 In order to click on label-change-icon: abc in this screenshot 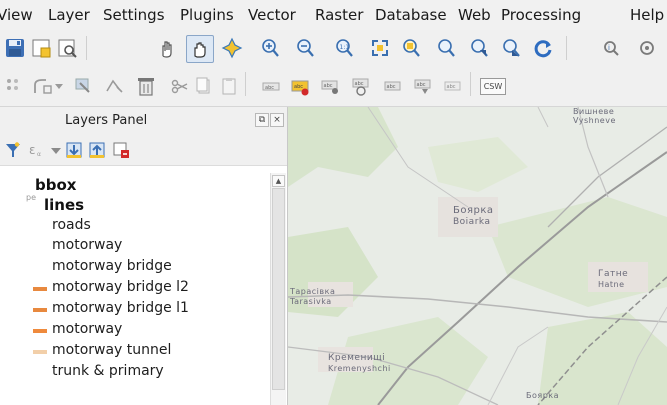, I will do `click(393, 86)`.